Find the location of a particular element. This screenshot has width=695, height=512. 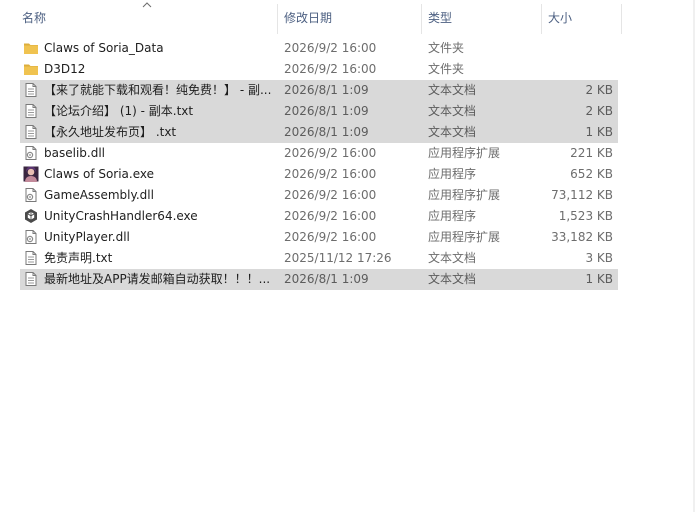

file-name-cell: GameAssembly.dll is located at coordinates (148, 195).